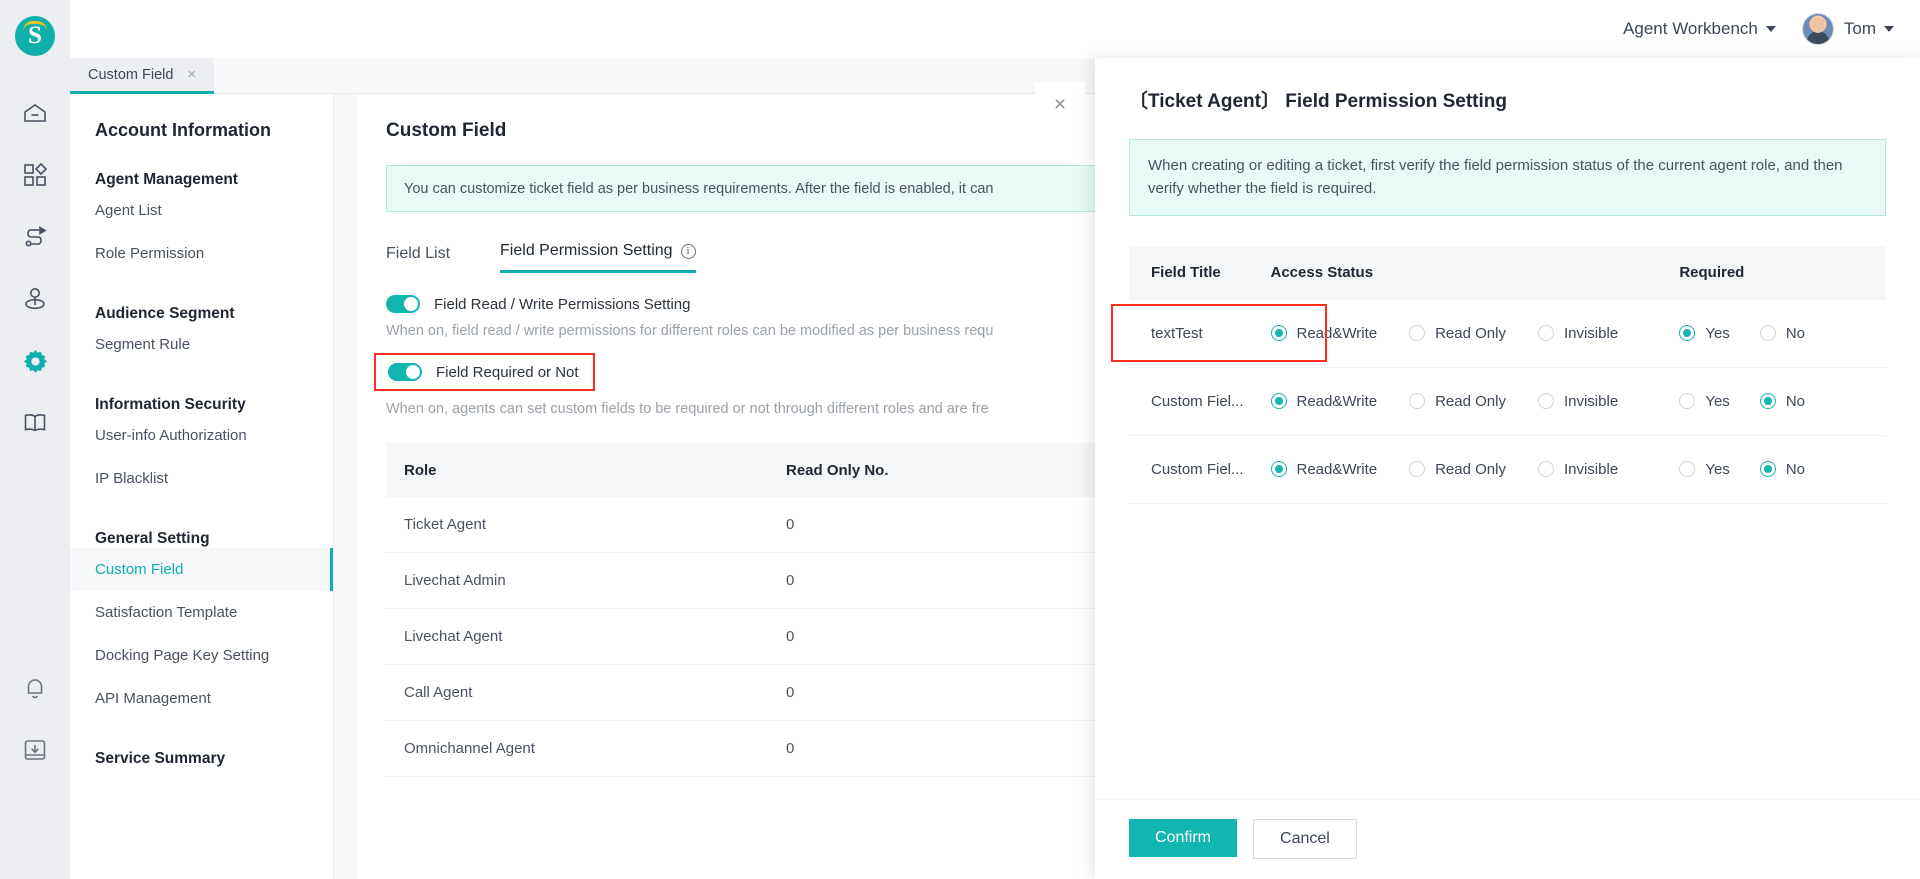 Image resolution: width=1920 pixels, height=879 pixels. I want to click on book-icon, so click(35, 423).